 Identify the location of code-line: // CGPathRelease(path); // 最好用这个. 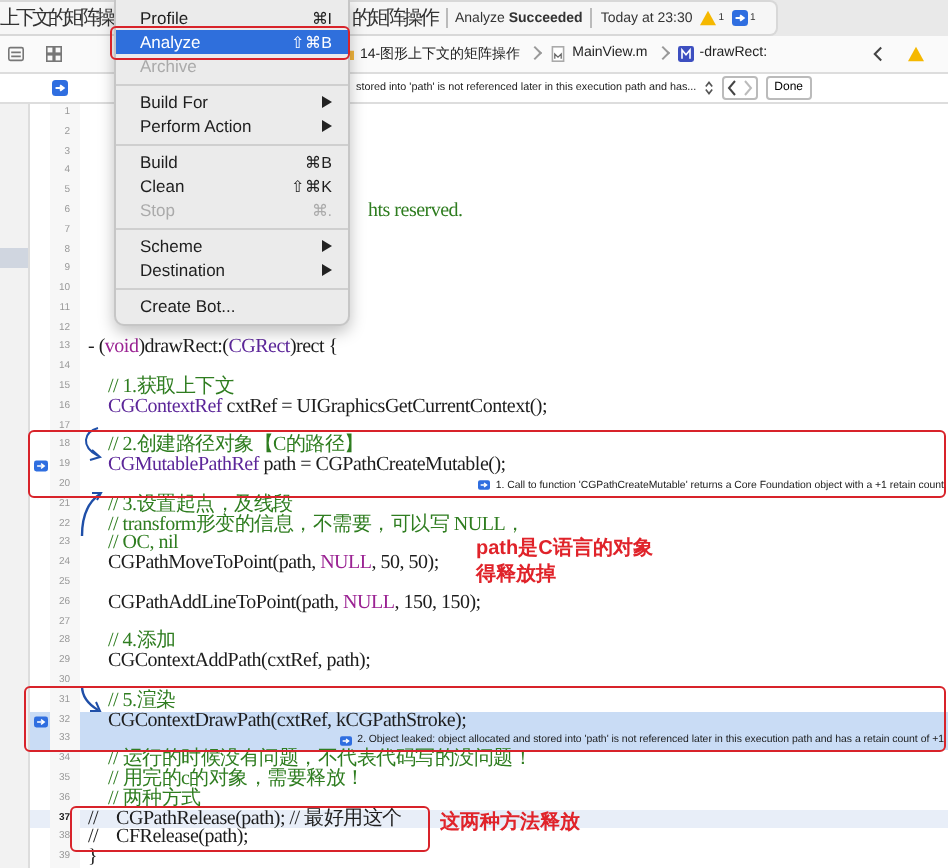
(245, 819).